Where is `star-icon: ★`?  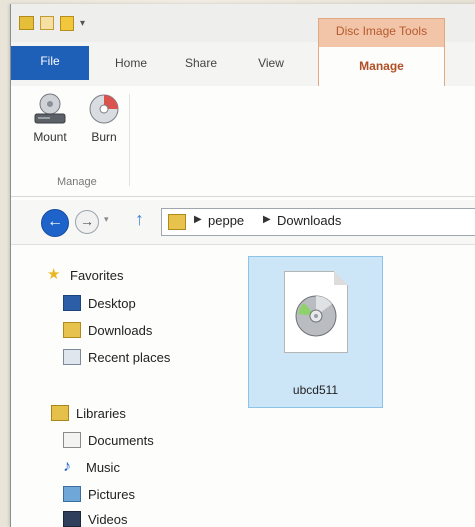
star-icon: ★ is located at coordinates (54, 274).